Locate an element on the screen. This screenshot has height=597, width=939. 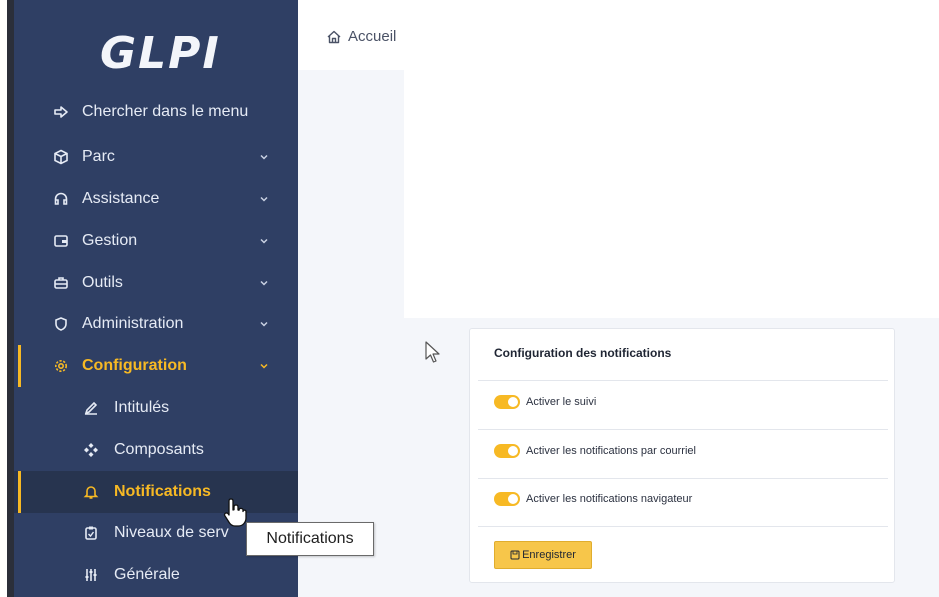
sidebar-item-parc: Parc is located at coordinates (156, 157).